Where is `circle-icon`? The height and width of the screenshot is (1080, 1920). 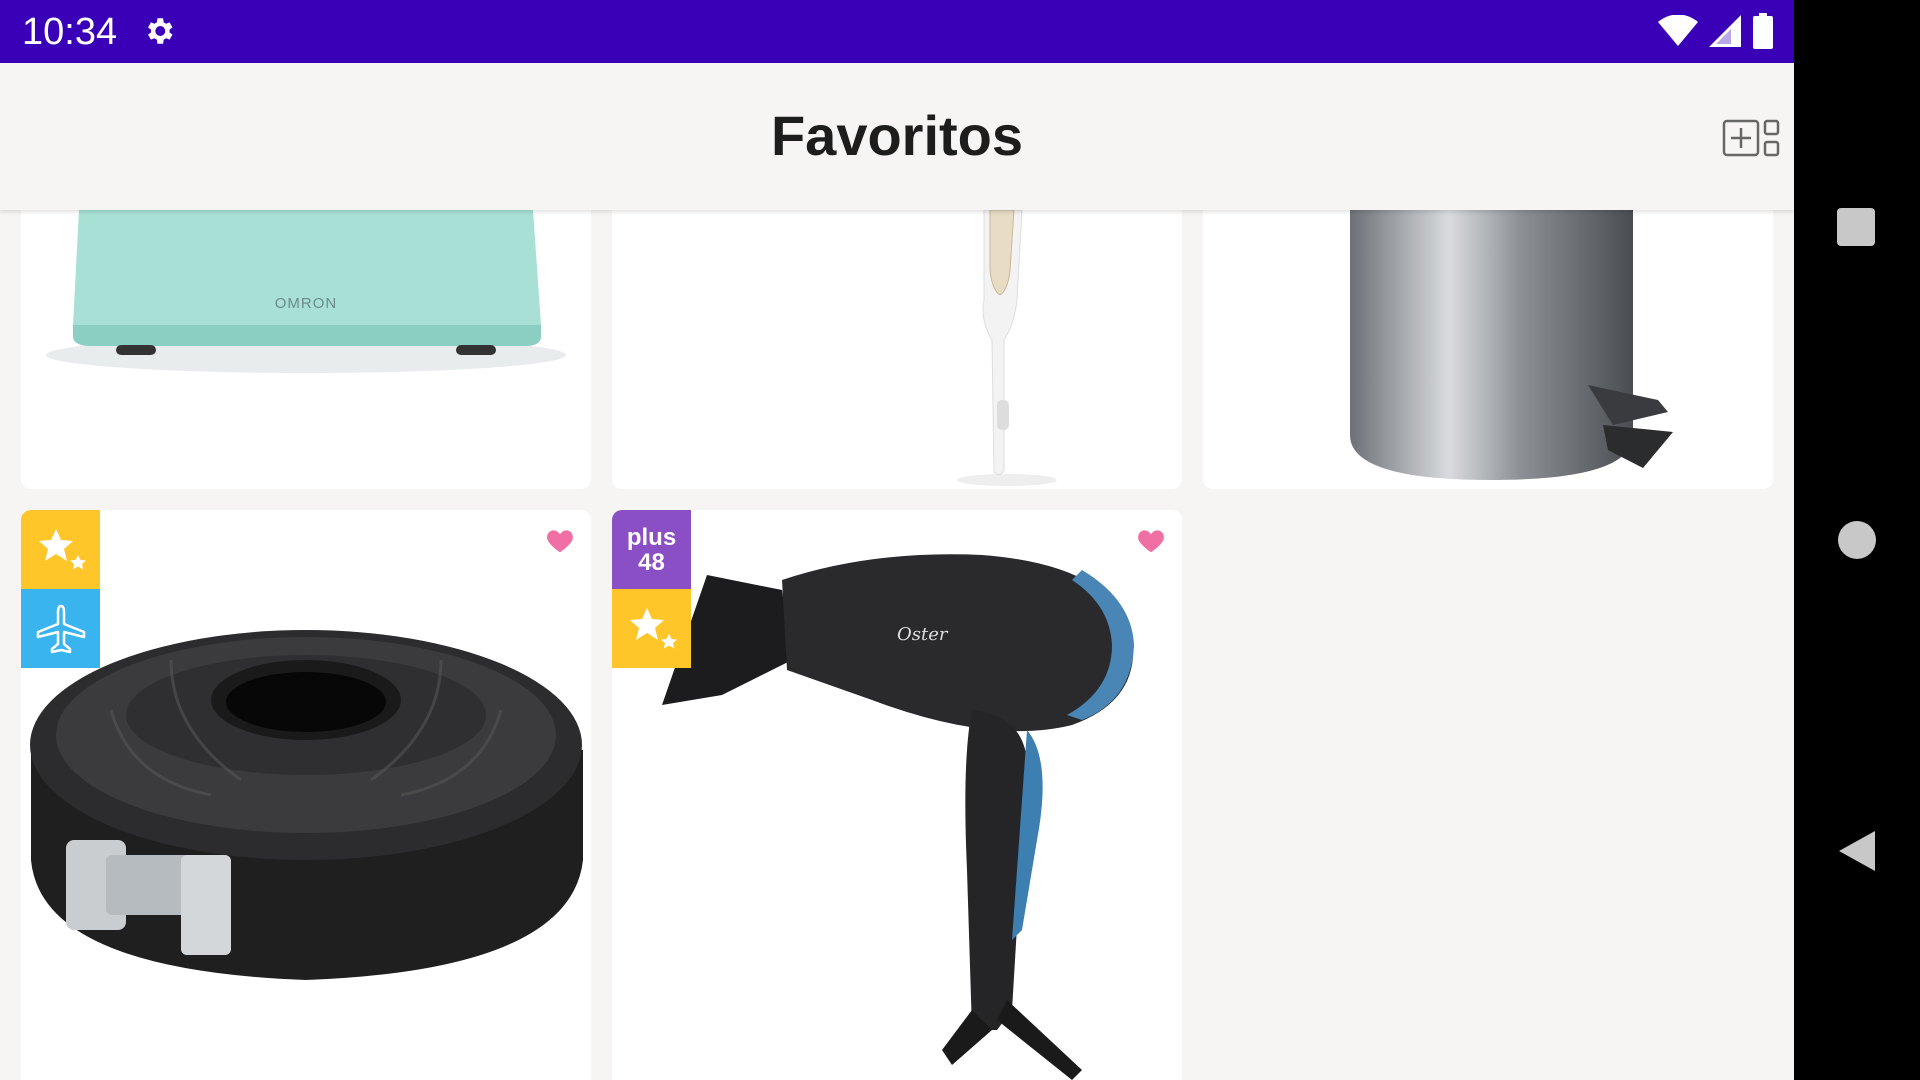
circle-icon is located at coordinates (1857, 540).